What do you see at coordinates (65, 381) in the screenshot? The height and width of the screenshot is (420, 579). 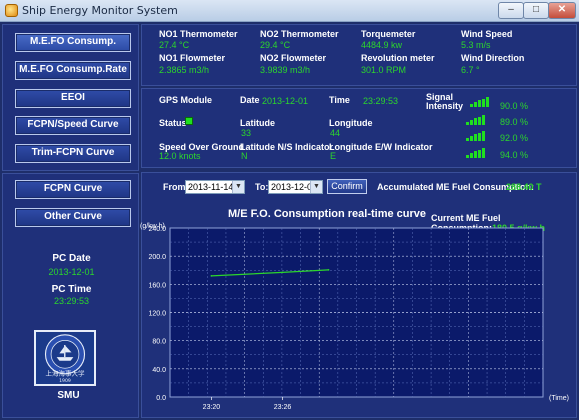 I see `logo-year: 1909` at bounding box center [65, 381].